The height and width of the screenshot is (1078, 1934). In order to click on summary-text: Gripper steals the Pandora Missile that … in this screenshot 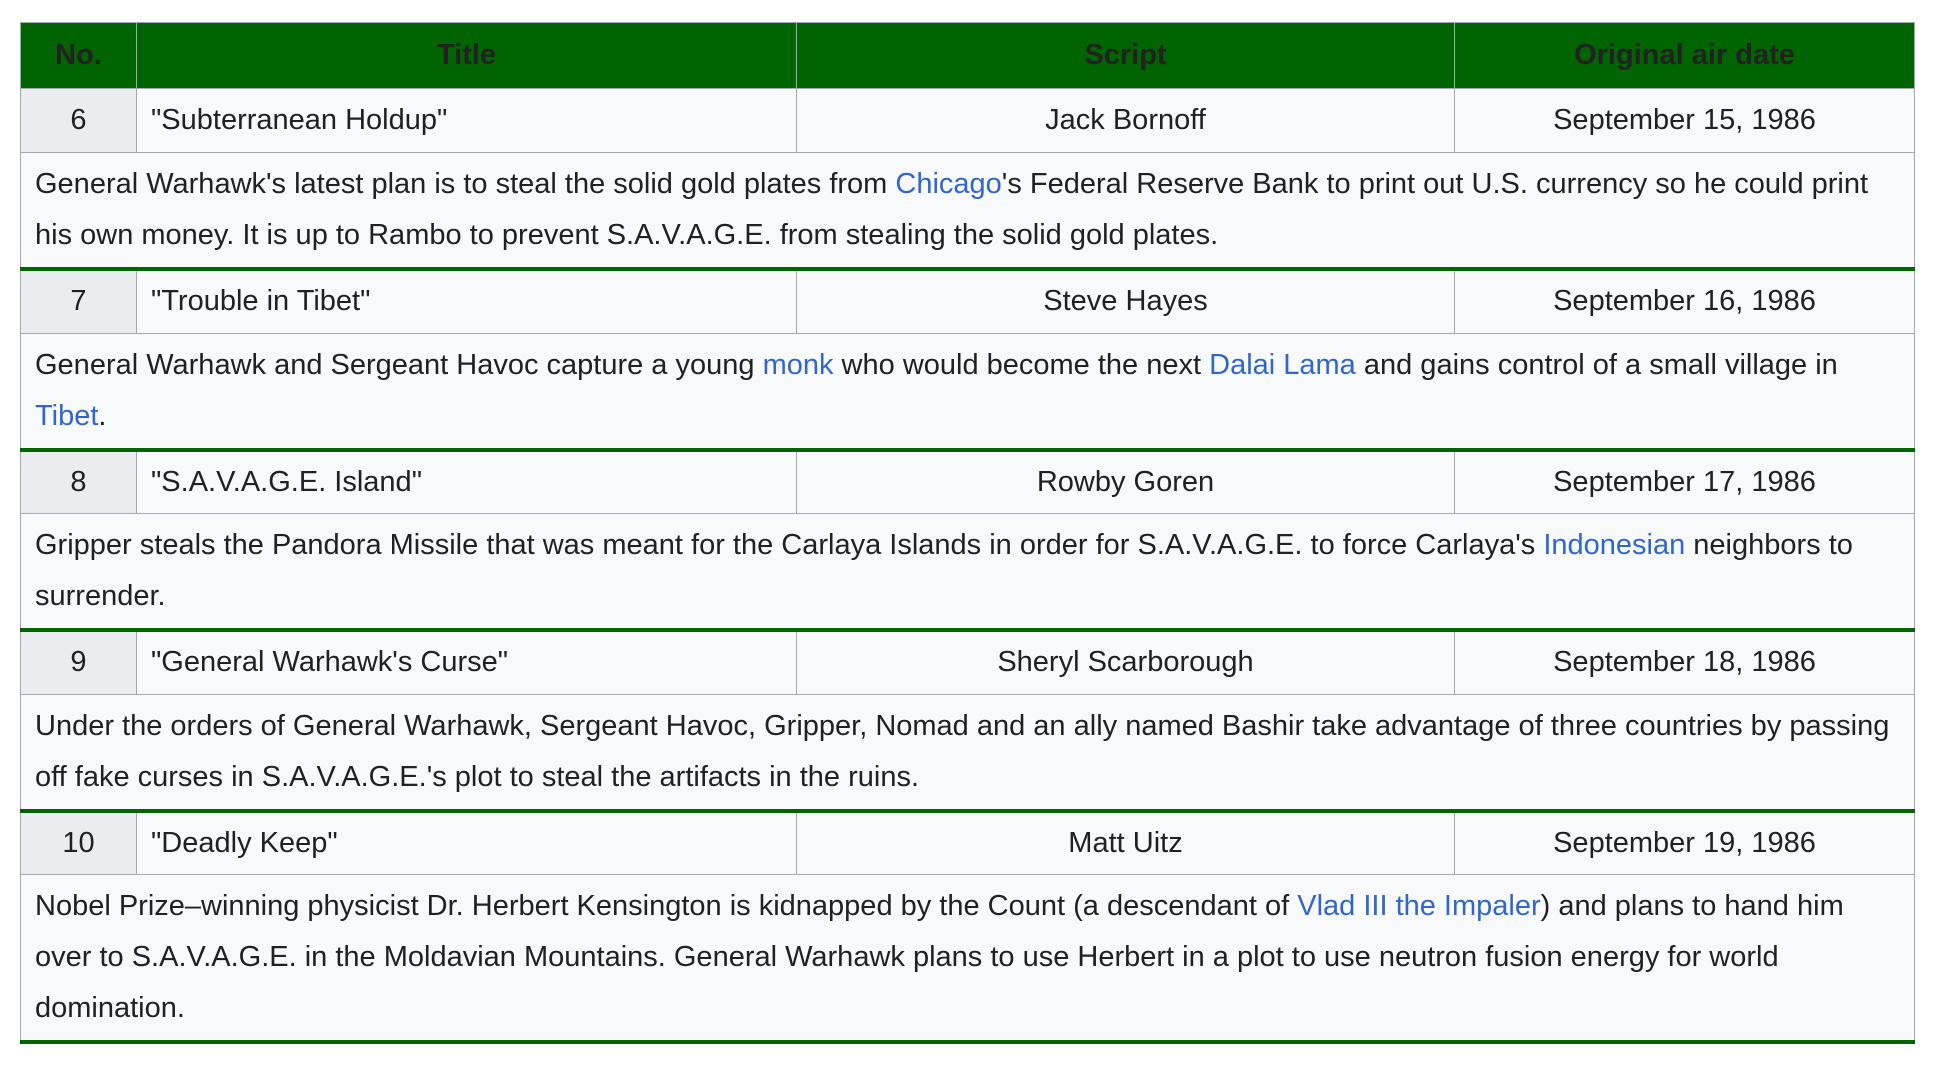, I will do `click(789, 545)`.